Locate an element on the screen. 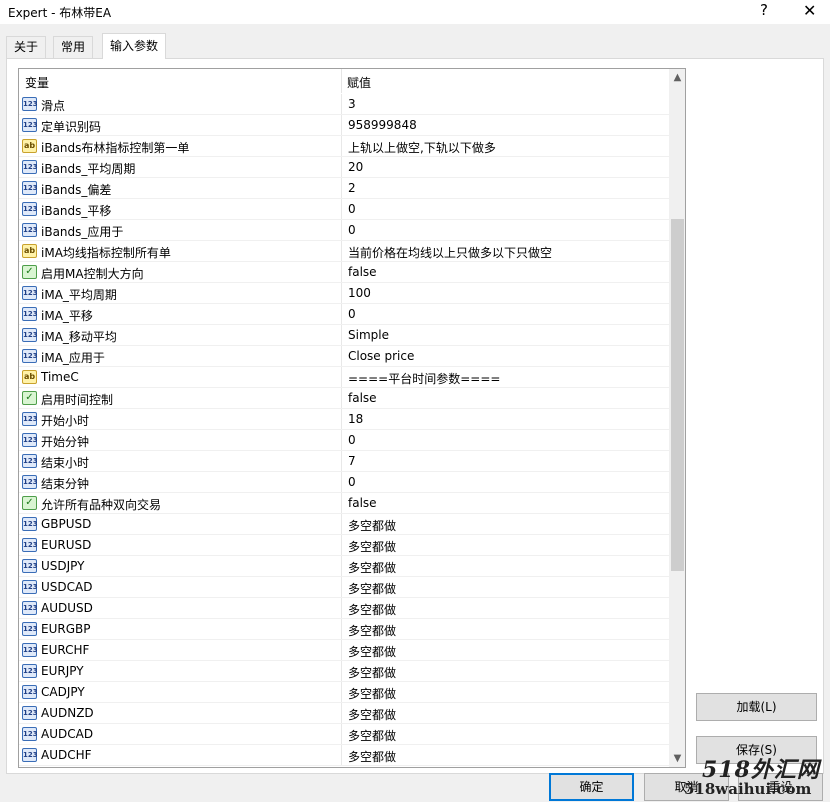 The height and width of the screenshot is (802, 830). scroll-thumb is located at coordinates (677, 395).